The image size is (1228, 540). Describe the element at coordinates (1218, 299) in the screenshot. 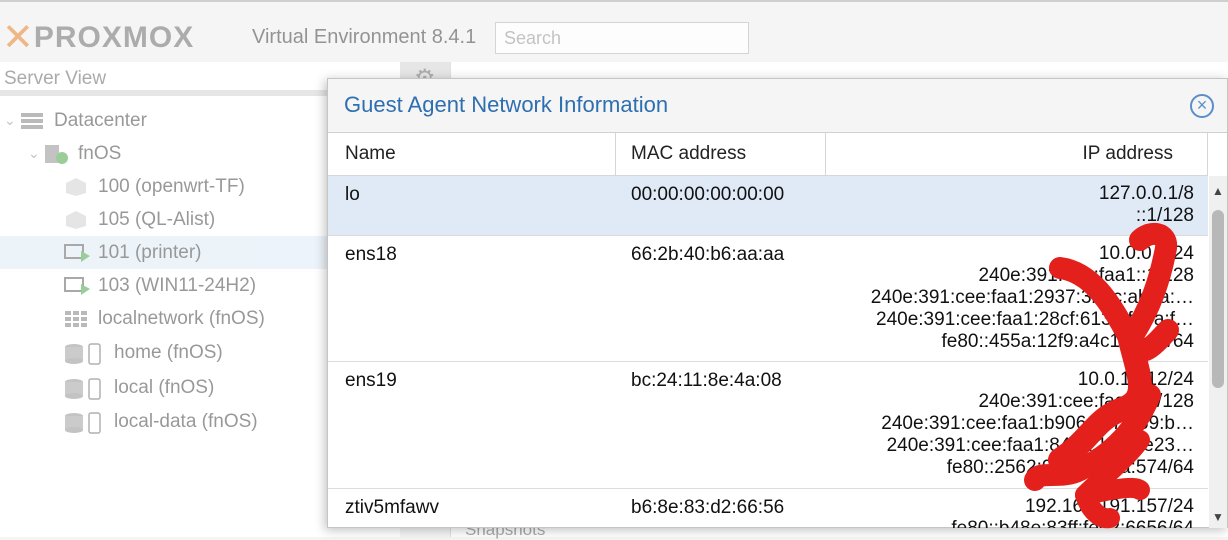

I see `scrollbar-thumb` at that location.